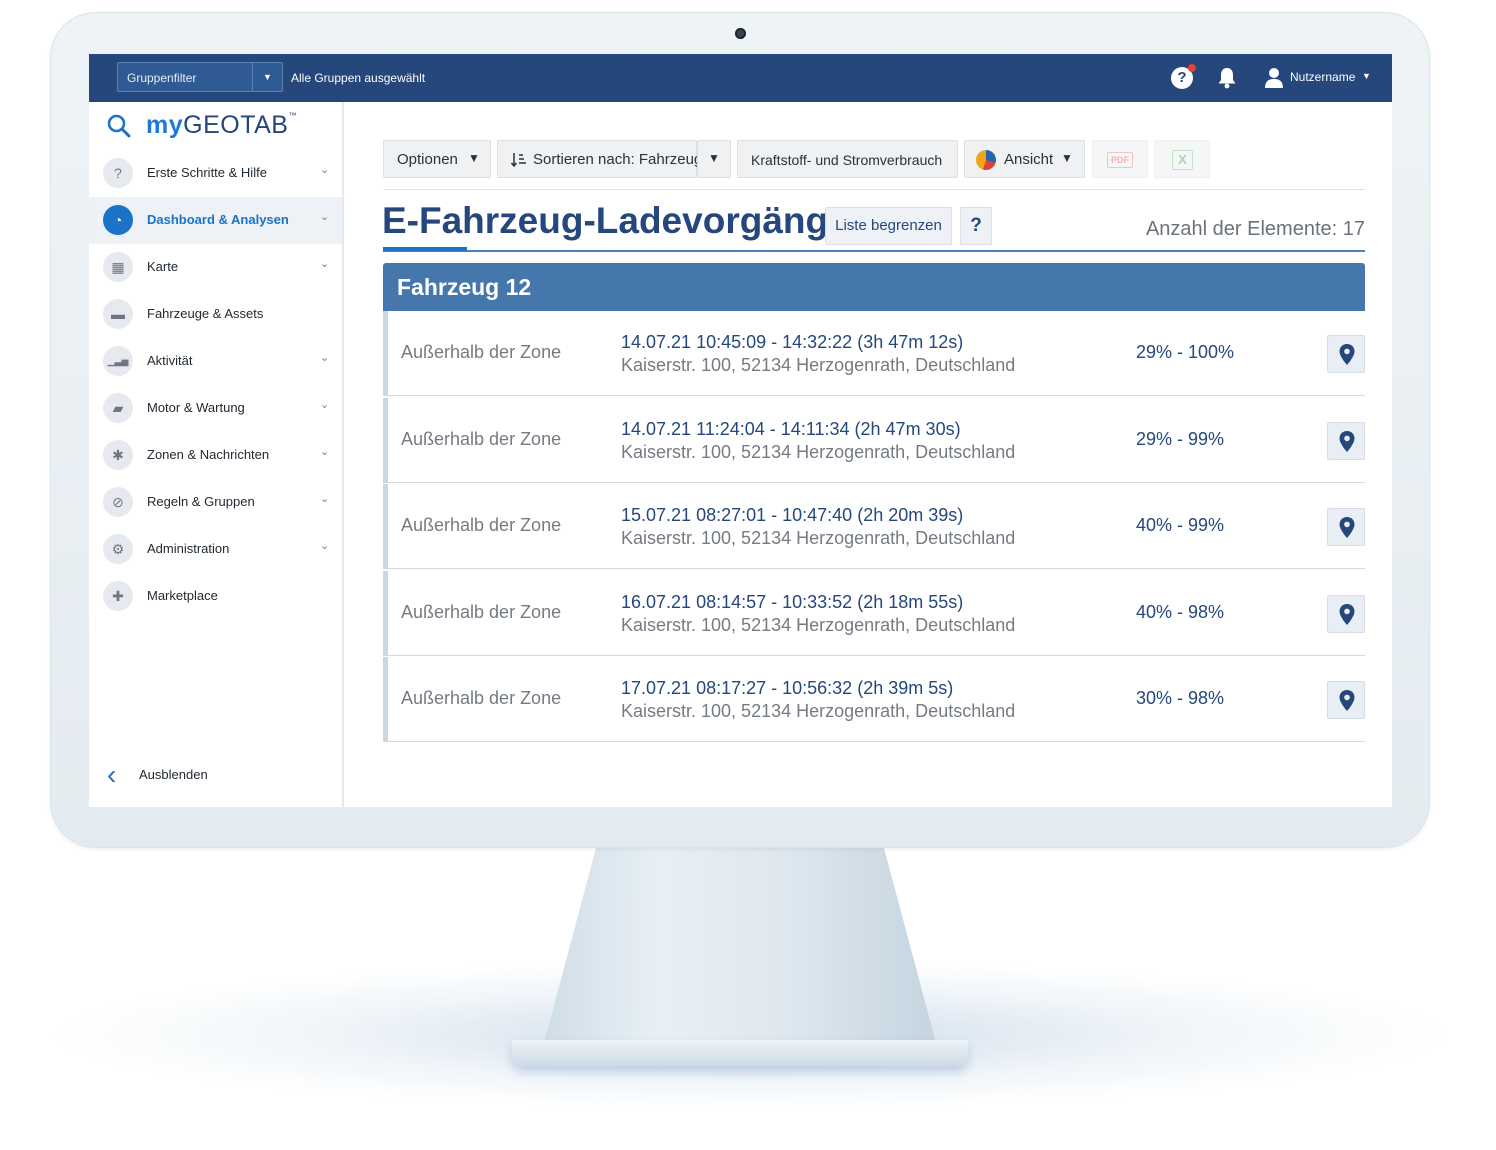 The height and width of the screenshot is (1150, 1496). I want to click on dashboard-gauge-icon: ◔, so click(118, 220).